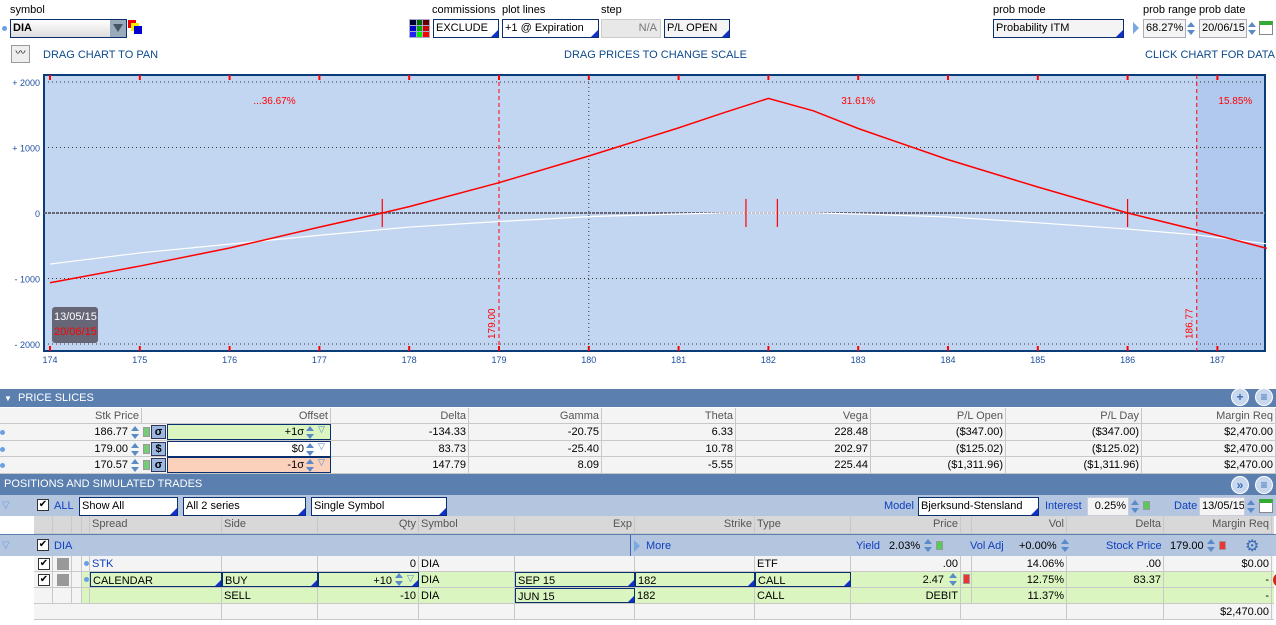 The image size is (1276, 625). I want to click on positions-title: POSITIONS AND SIMULATED TRADES, so click(103, 484).